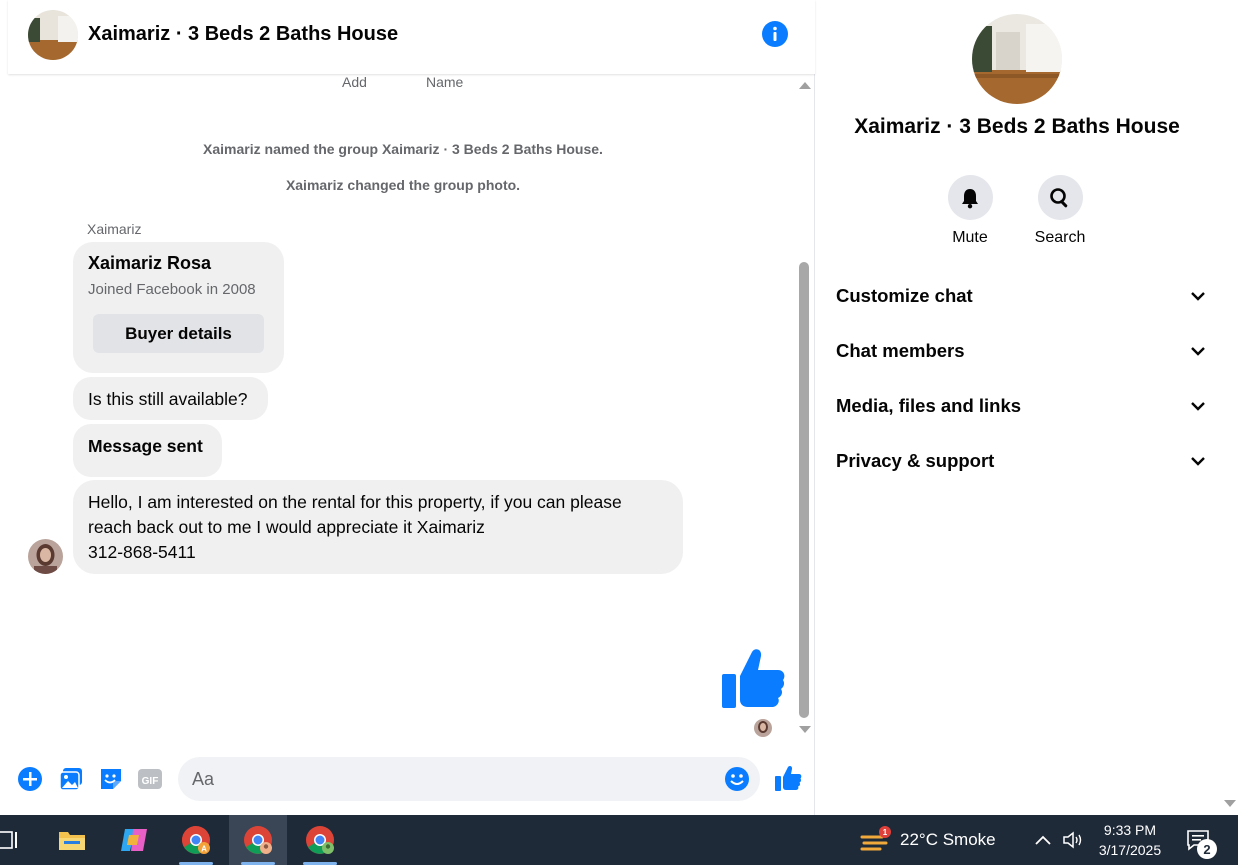  I want to click on group-photo, so click(1017, 59).